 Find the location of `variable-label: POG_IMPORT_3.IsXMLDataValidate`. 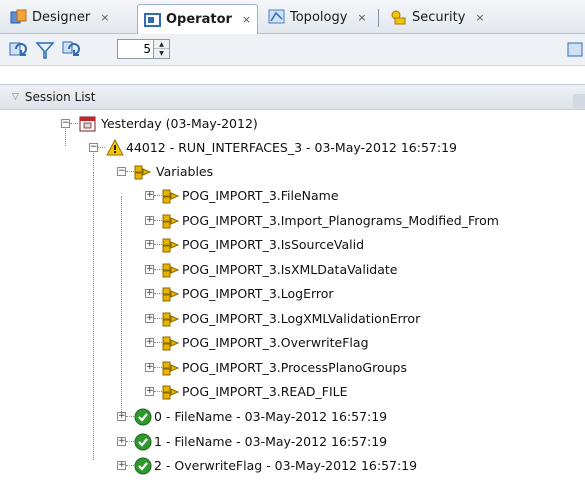

variable-label: POG_IMPORT_3.IsXMLDataValidate is located at coordinates (290, 269).